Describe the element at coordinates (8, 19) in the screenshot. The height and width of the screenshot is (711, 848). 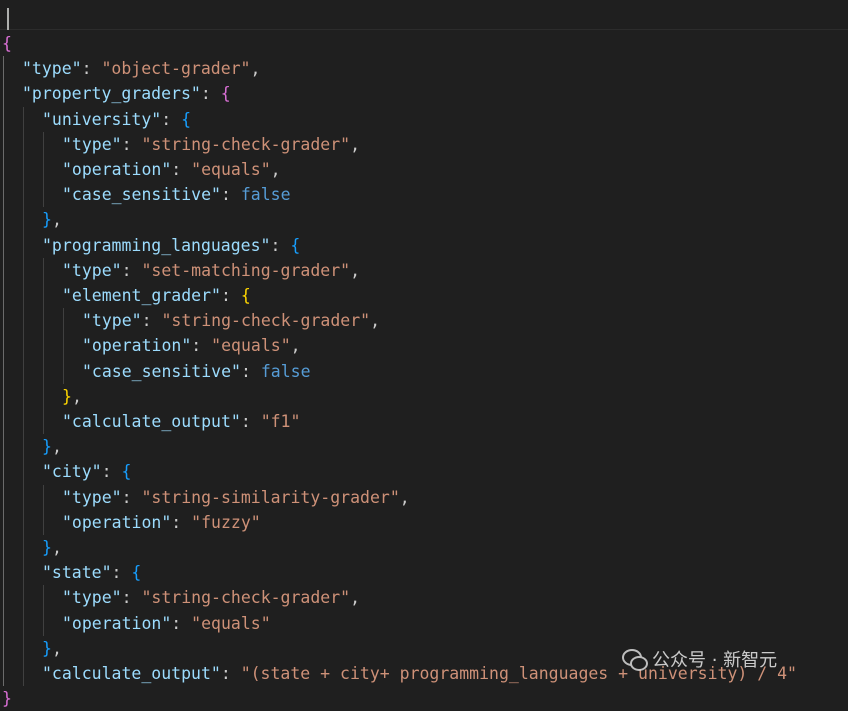
I see `text-cursor` at that location.